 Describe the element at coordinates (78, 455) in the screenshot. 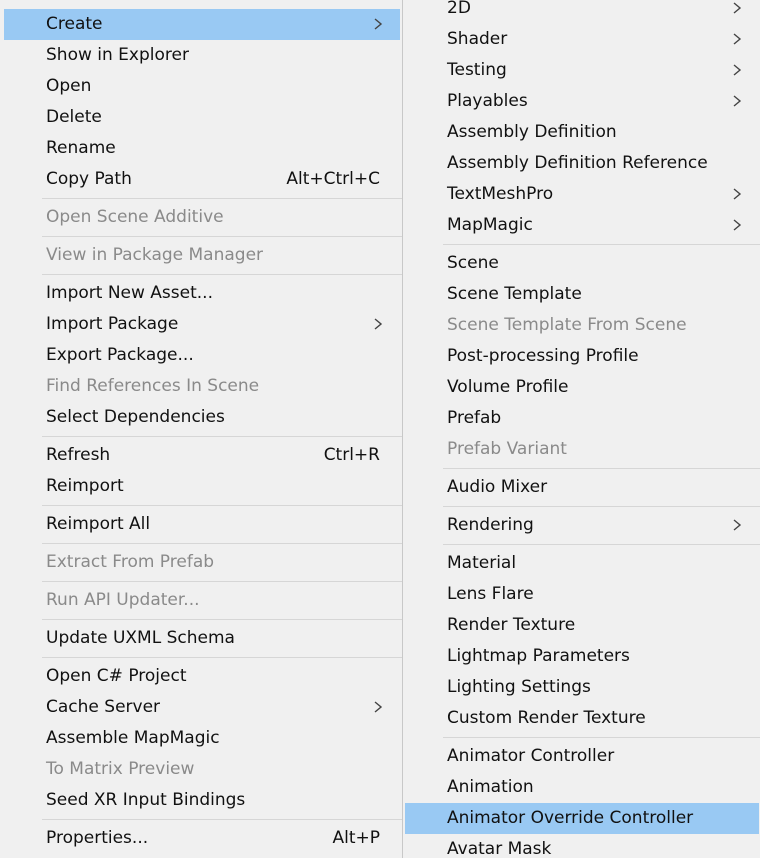

I see `context-menu-item-label: Refresh` at that location.